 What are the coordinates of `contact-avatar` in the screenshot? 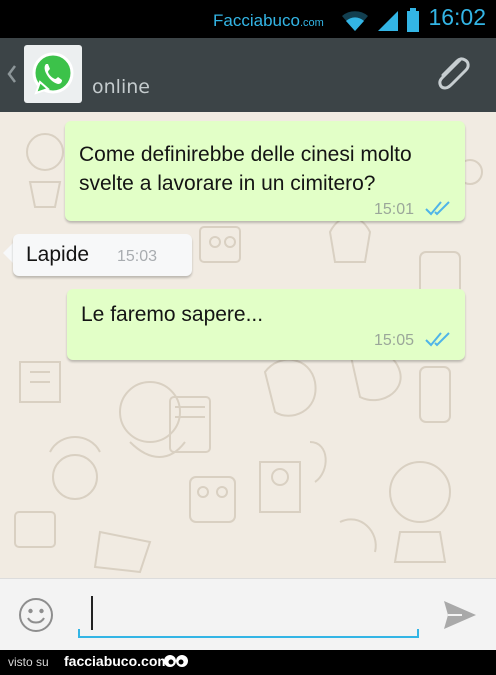 It's located at (53, 74).